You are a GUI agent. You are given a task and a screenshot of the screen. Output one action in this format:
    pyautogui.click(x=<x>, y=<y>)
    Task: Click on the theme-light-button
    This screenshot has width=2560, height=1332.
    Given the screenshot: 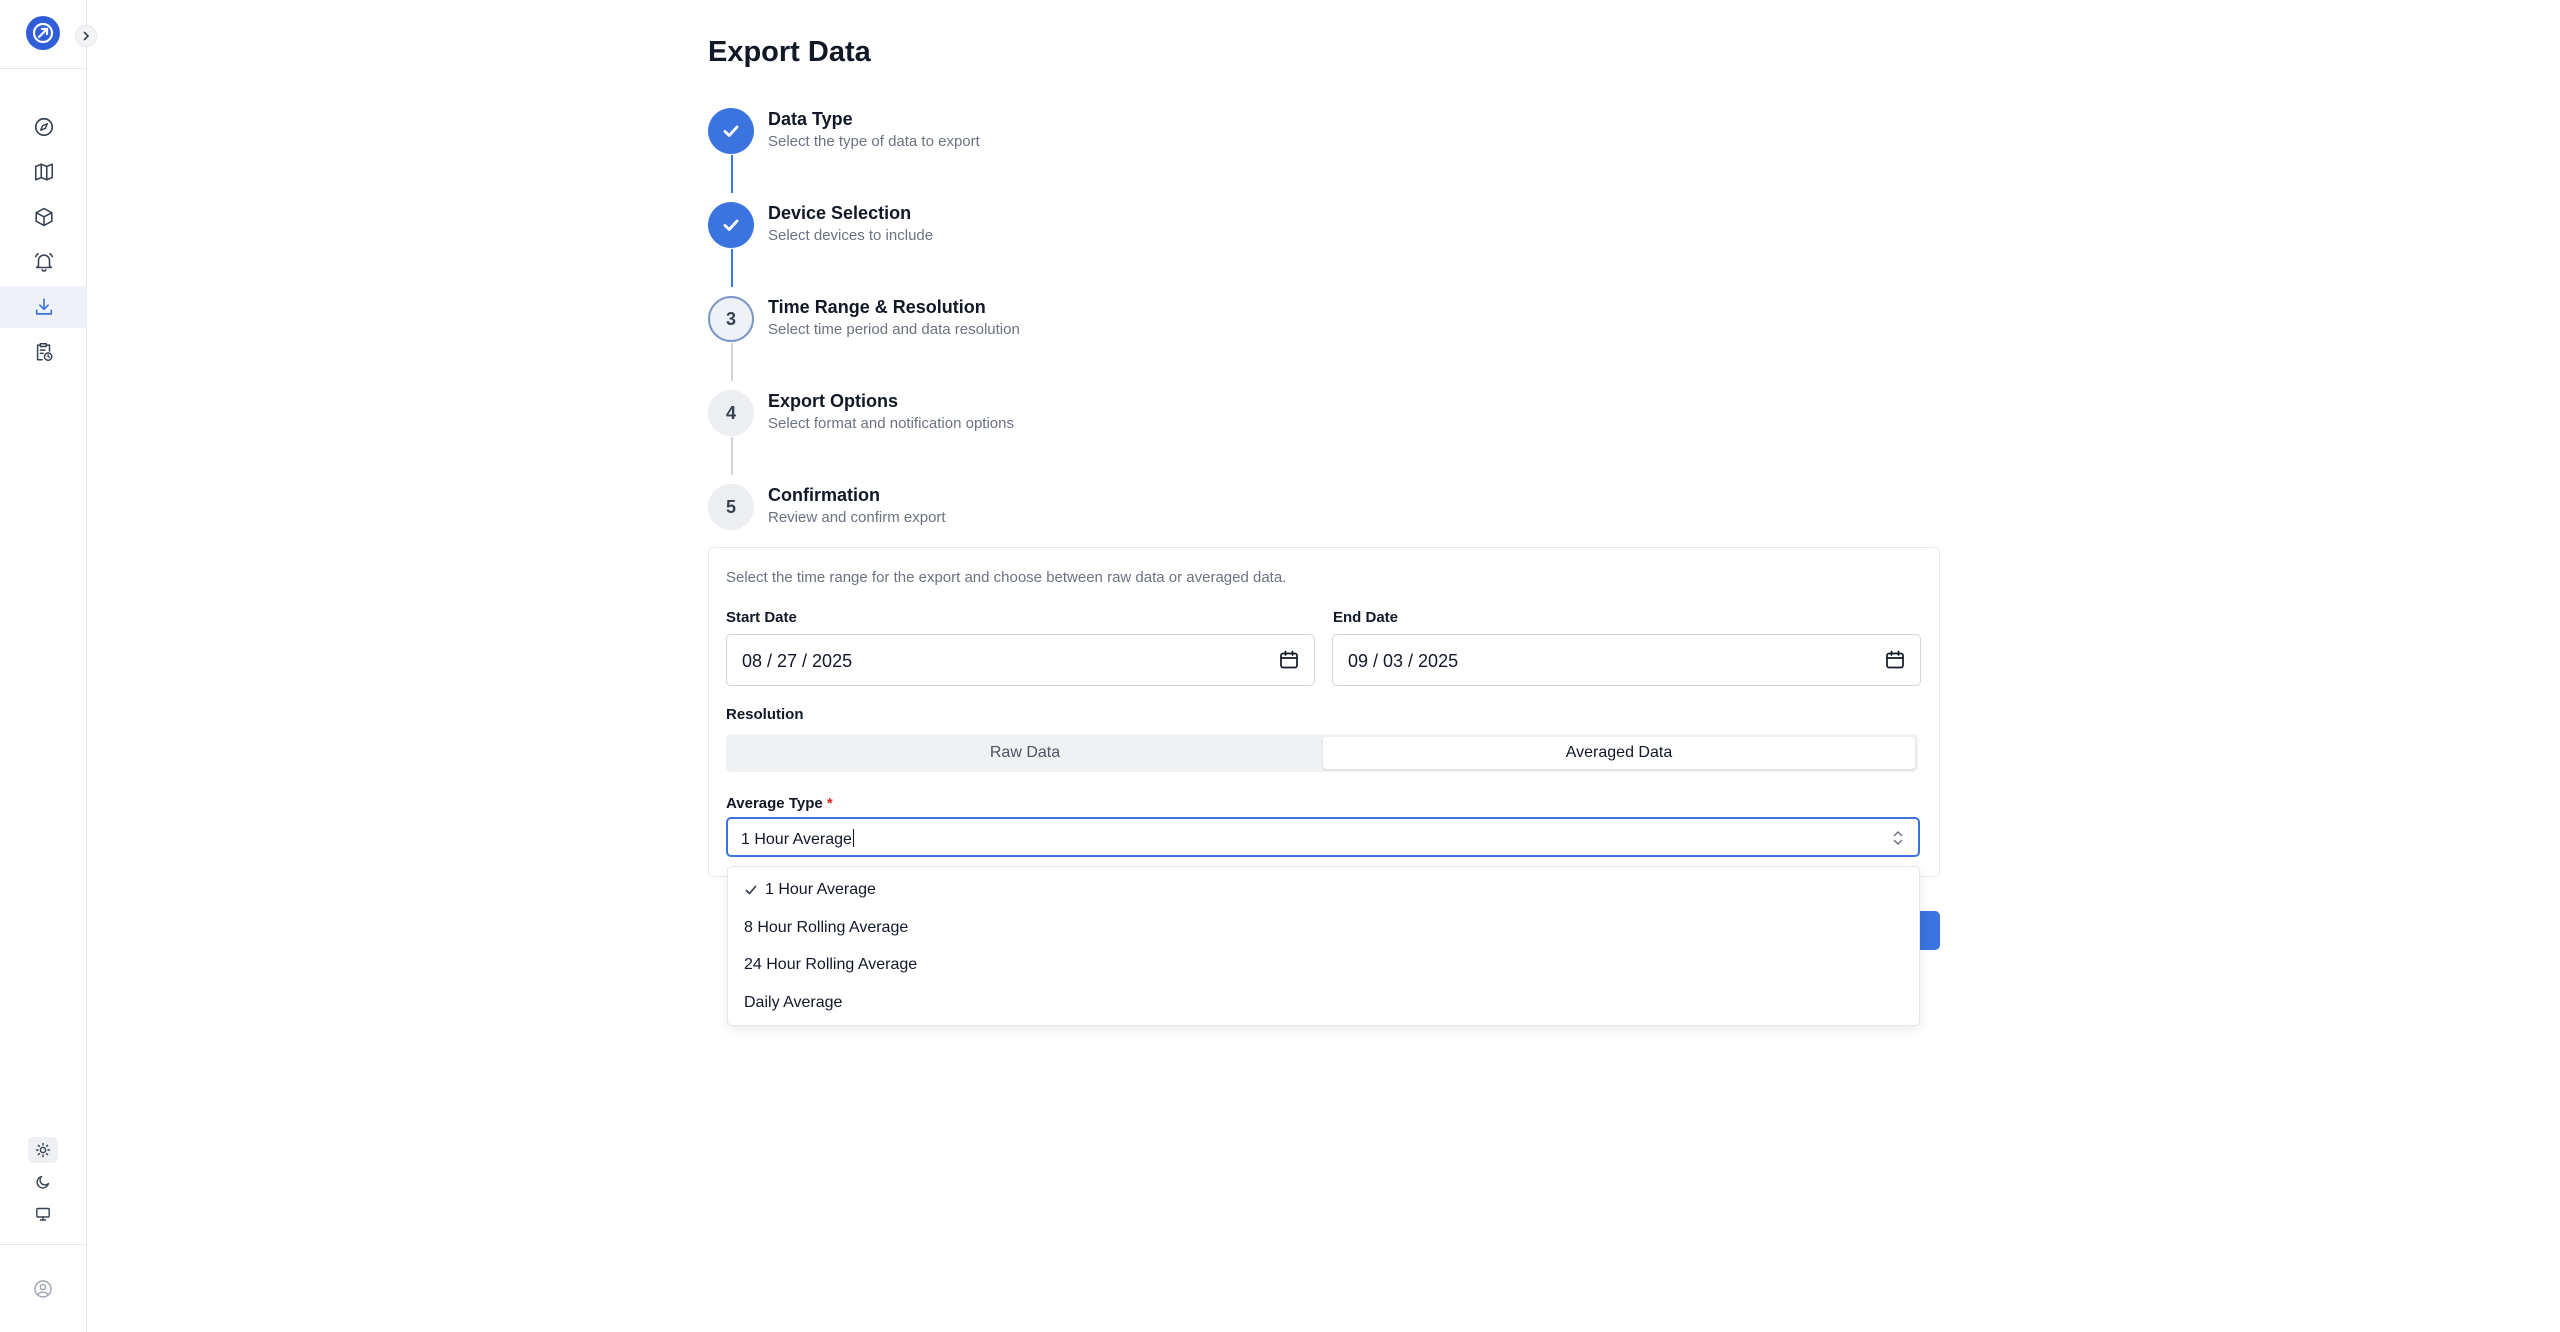 What is the action you would take?
    pyautogui.click(x=43, y=1150)
    